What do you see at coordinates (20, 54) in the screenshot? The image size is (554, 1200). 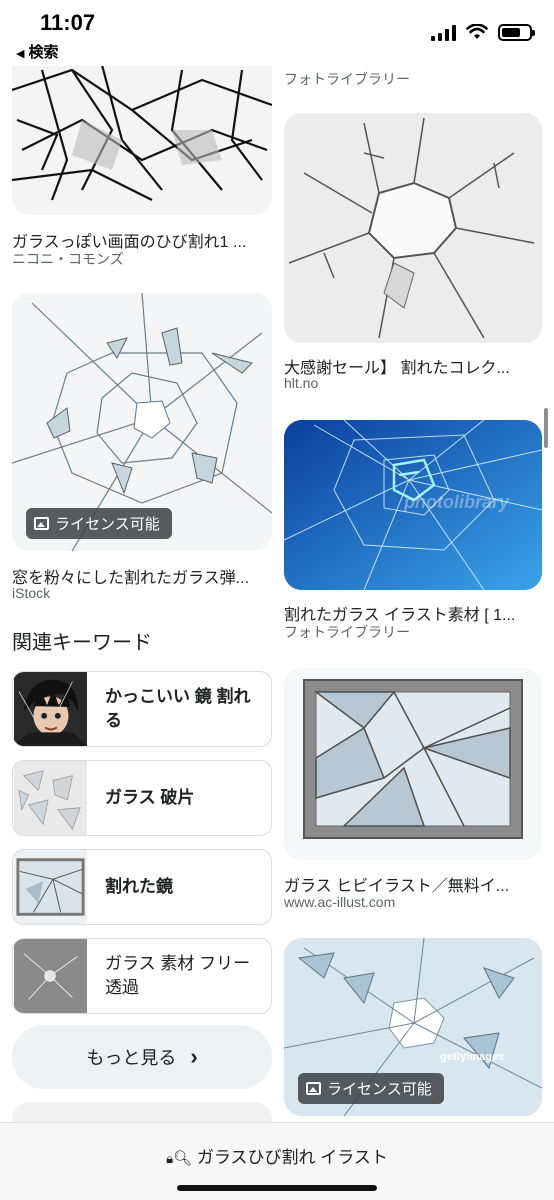 I see `back-arrow-icon: ◀` at bounding box center [20, 54].